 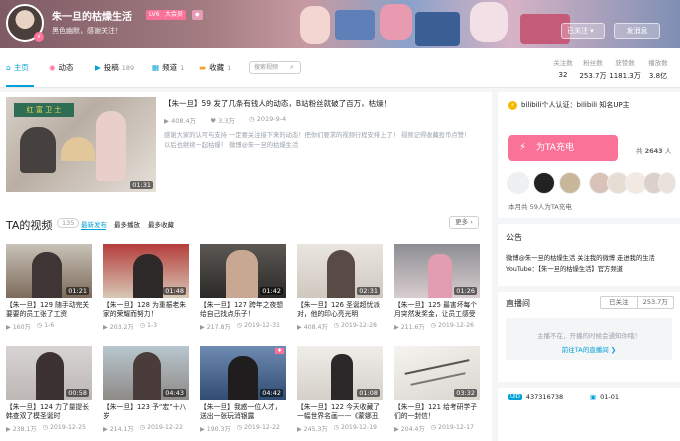 What do you see at coordinates (637, 302) in the screenshot?
I see `live-follow-box: 已关注 253.7万` at bounding box center [637, 302].